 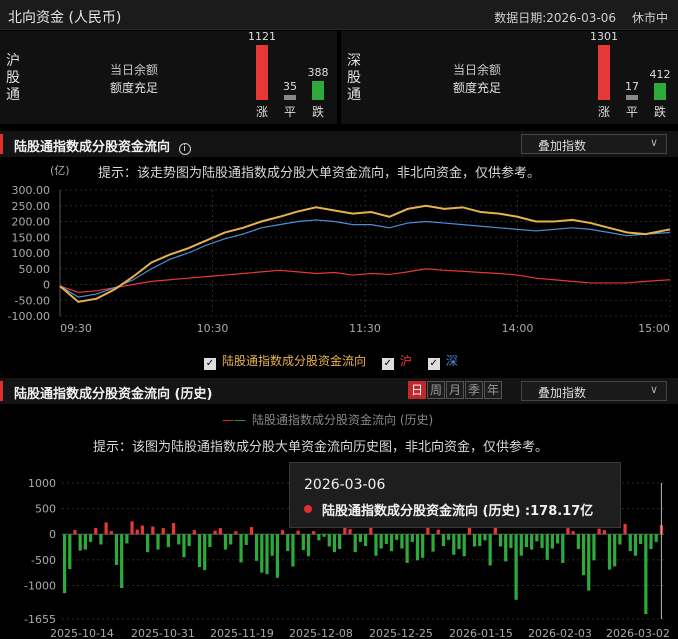 What do you see at coordinates (417, 390) in the screenshot?
I see `tab-day: 日` at bounding box center [417, 390].